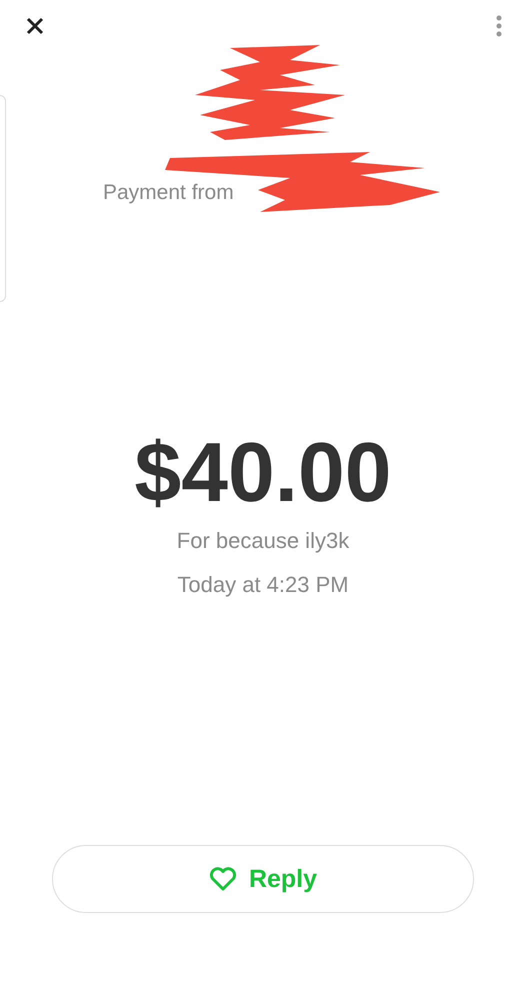  I want to click on close-icon, so click(35, 26).